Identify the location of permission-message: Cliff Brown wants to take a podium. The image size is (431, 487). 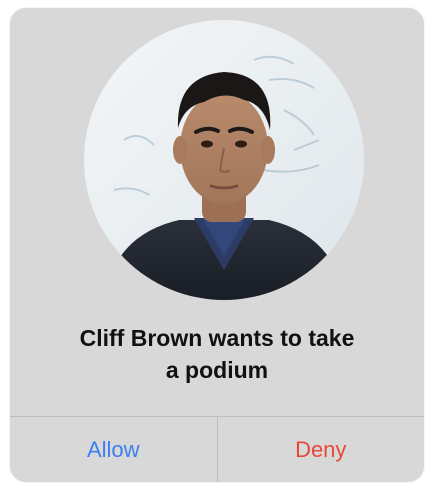
(217, 354).